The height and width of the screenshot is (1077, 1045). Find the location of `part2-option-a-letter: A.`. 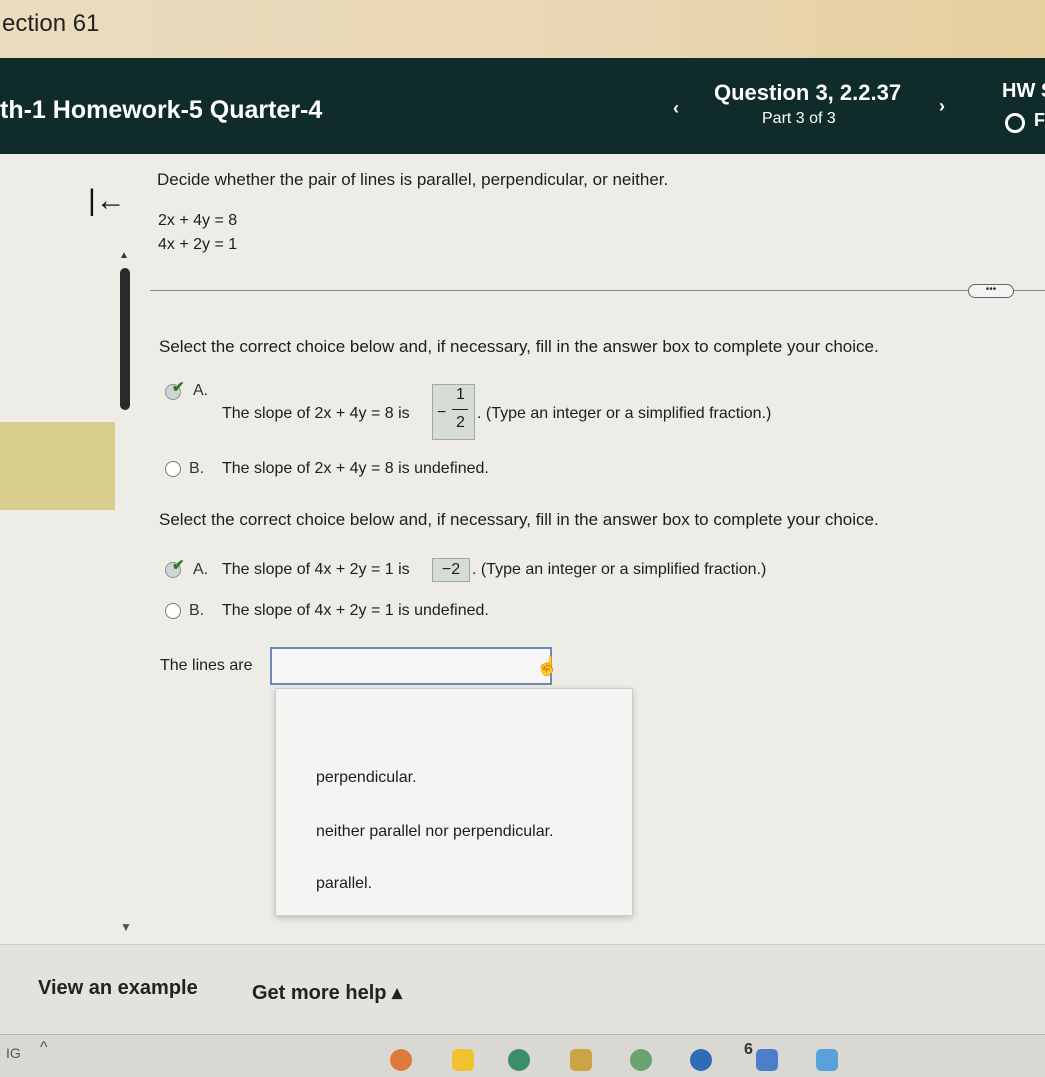

part2-option-a-letter: A. is located at coordinates (201, 569).